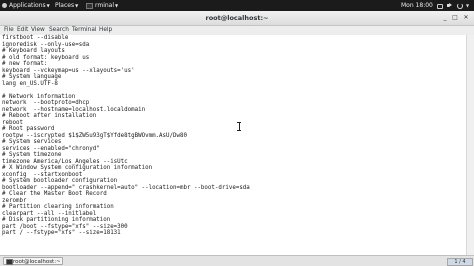 The width and height of the screenshot is (474, 266). Describe the element at coordinates (417, 5) in the screenshot. I see `clock: Mon 18:00` at that location.